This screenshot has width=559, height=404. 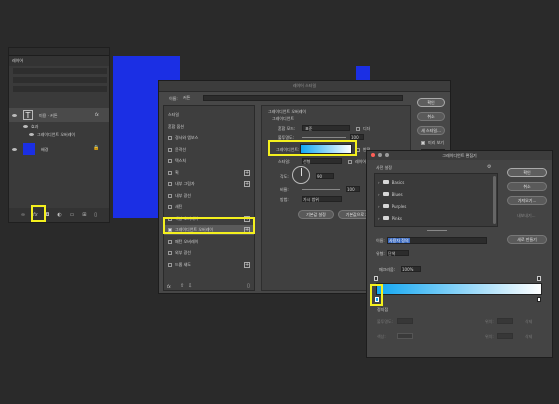 What do you see at coordinates (539, 278) in the screenshot?
I see `opacity-stop-right` at bounding box center [539, 278].